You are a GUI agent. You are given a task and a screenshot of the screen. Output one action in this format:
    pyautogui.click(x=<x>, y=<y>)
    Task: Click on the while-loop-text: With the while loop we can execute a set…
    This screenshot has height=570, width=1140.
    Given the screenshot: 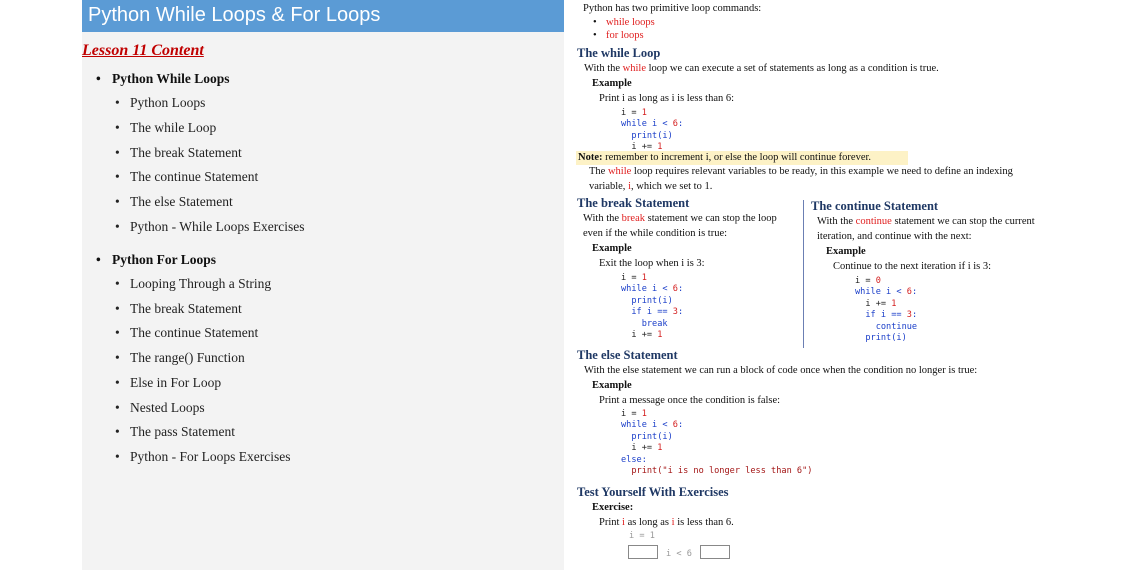 What is the action you would take?
    pyautogui.click(x=761, y=68)
    